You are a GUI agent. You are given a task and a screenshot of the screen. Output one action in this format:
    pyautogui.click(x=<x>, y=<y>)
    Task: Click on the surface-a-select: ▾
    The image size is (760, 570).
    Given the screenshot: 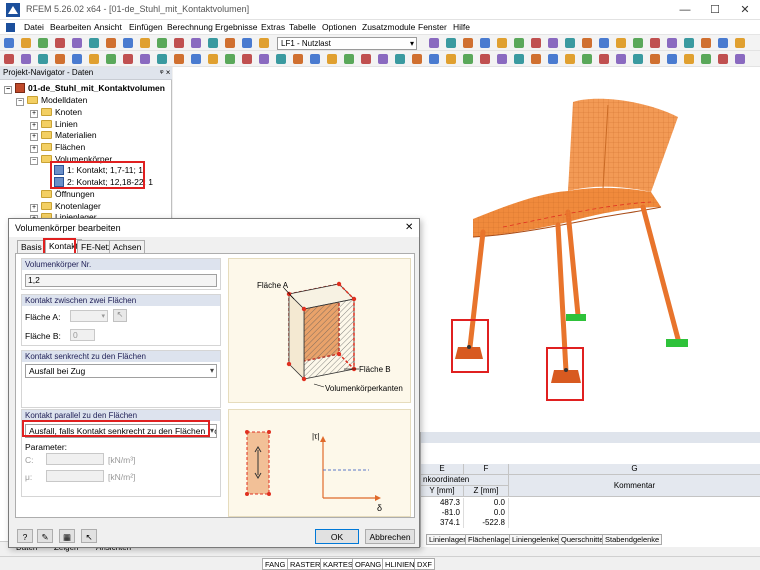 What is the action you would take?
    pyautogui.click(x=89, y=316)
    